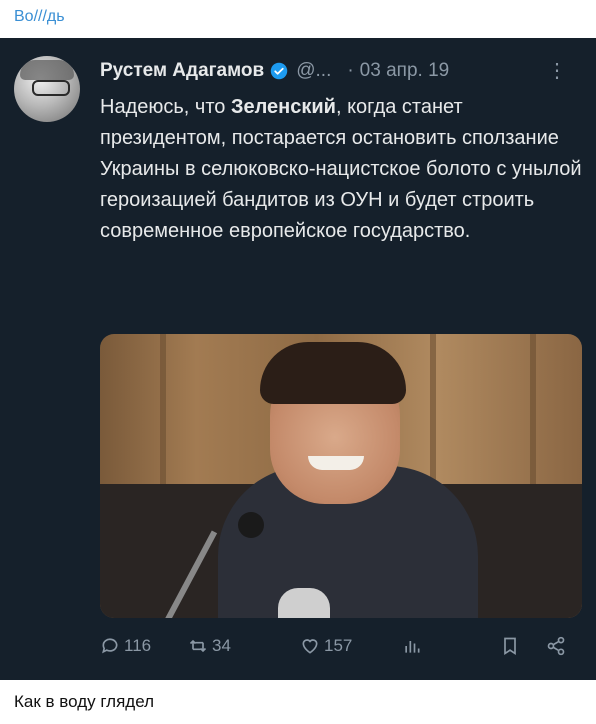 This screenshot has width=596, height=724. What do you see at coordinates (304, 603) in the screenshot?
I see `photo-microphone-foam` at bounding box center [304, 603].